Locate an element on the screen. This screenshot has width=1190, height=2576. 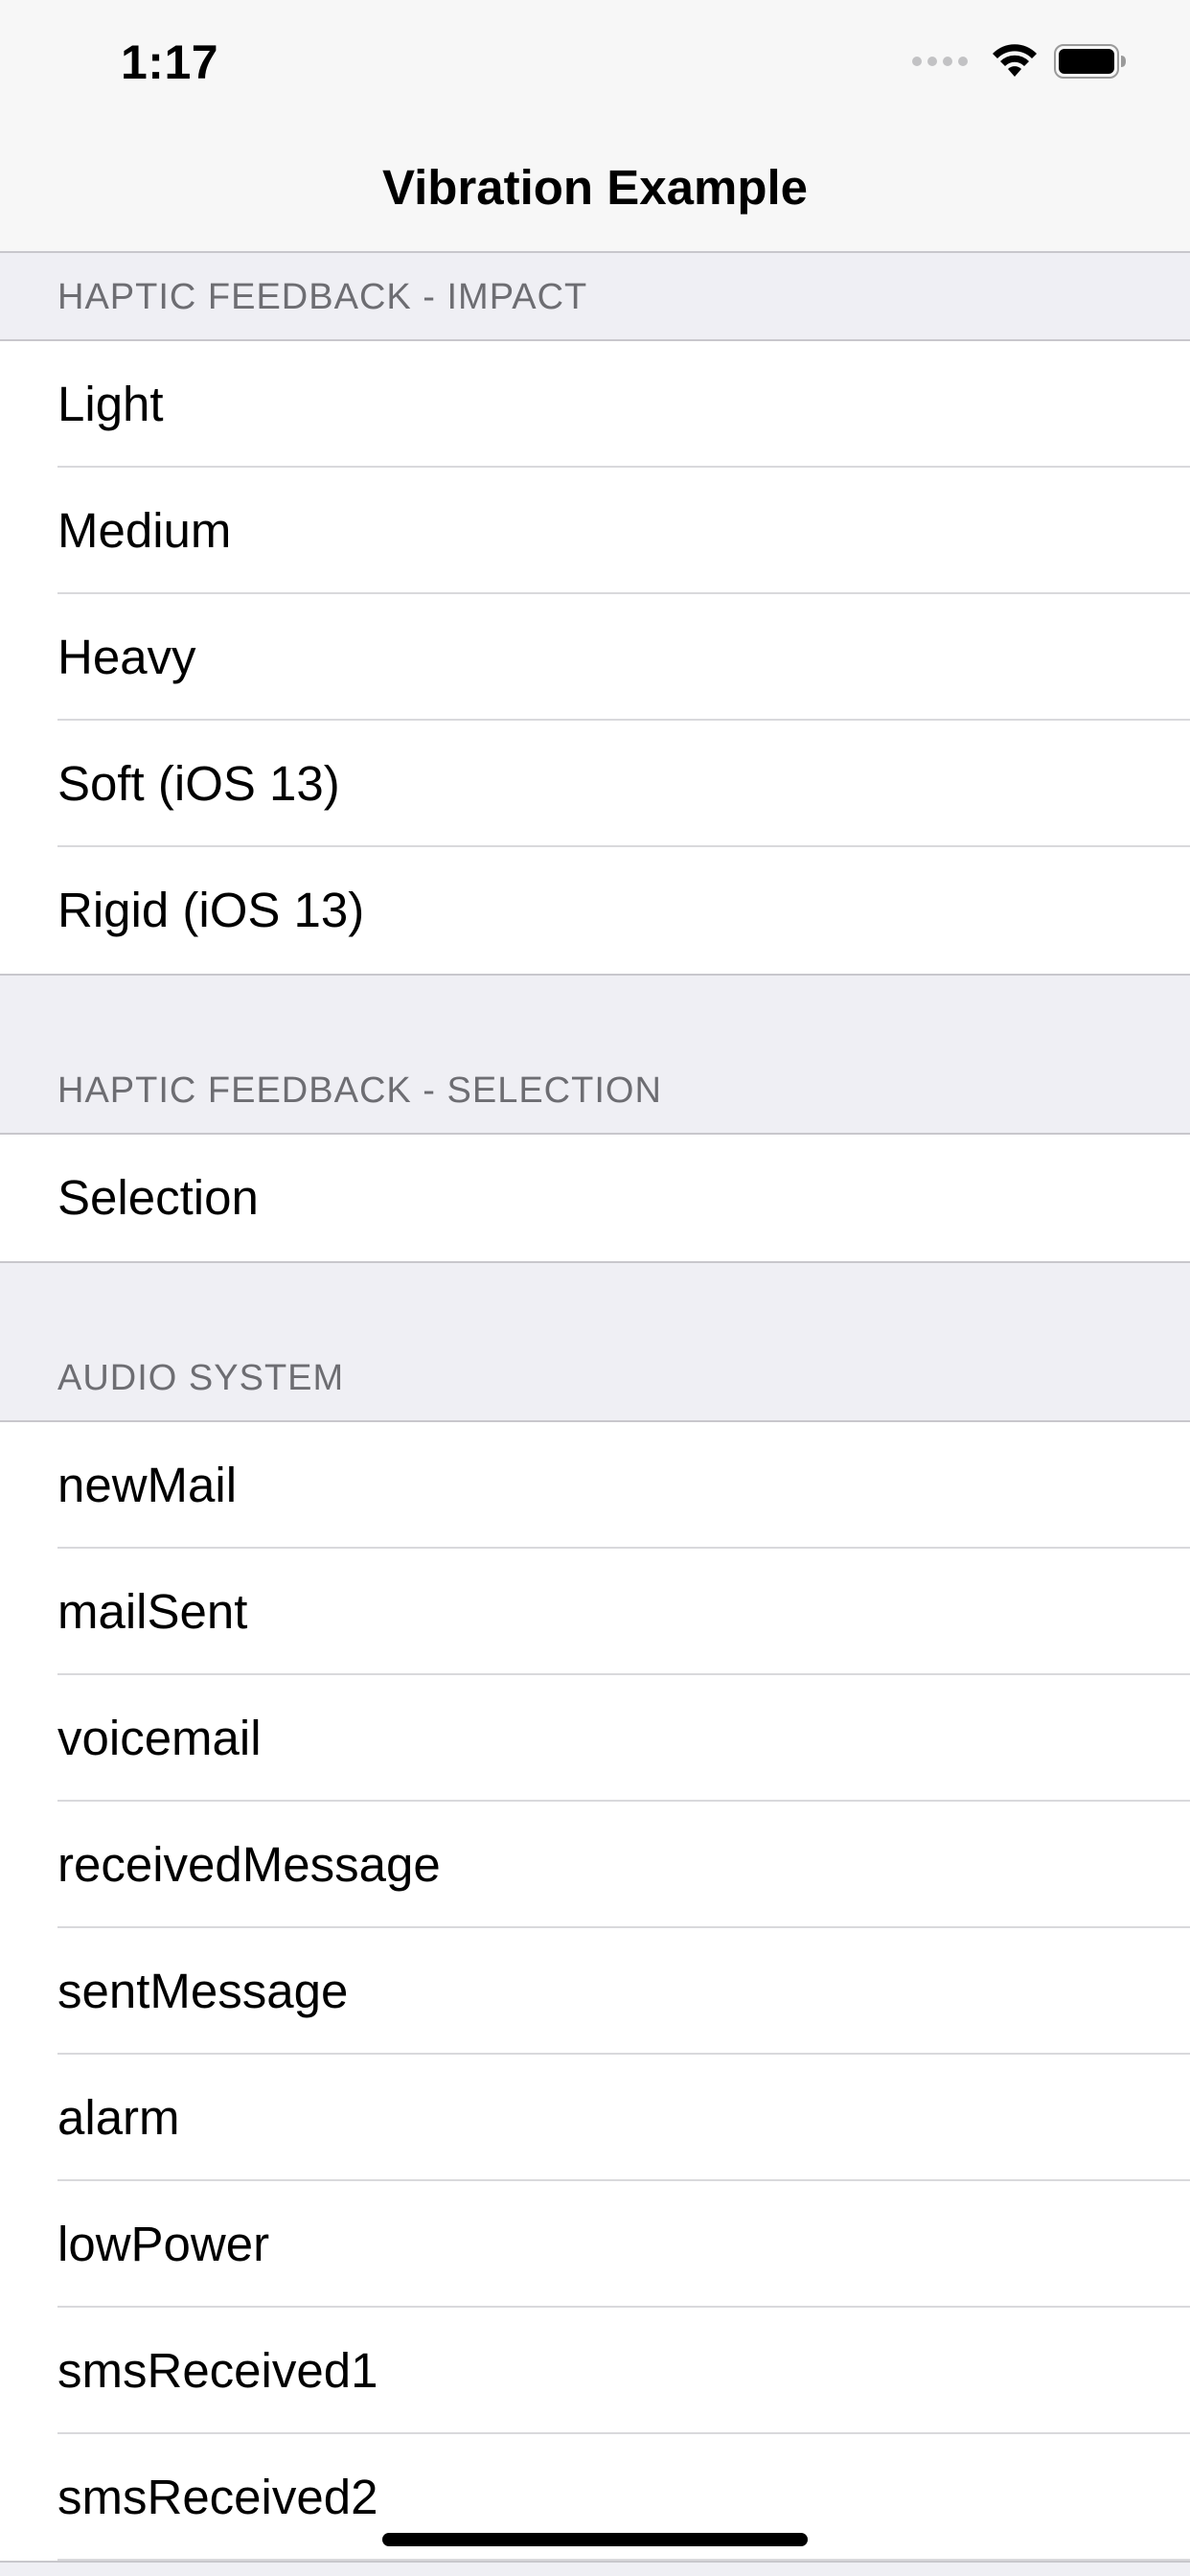
nav-title: Vibration Example is located at coordinates (595, 187).